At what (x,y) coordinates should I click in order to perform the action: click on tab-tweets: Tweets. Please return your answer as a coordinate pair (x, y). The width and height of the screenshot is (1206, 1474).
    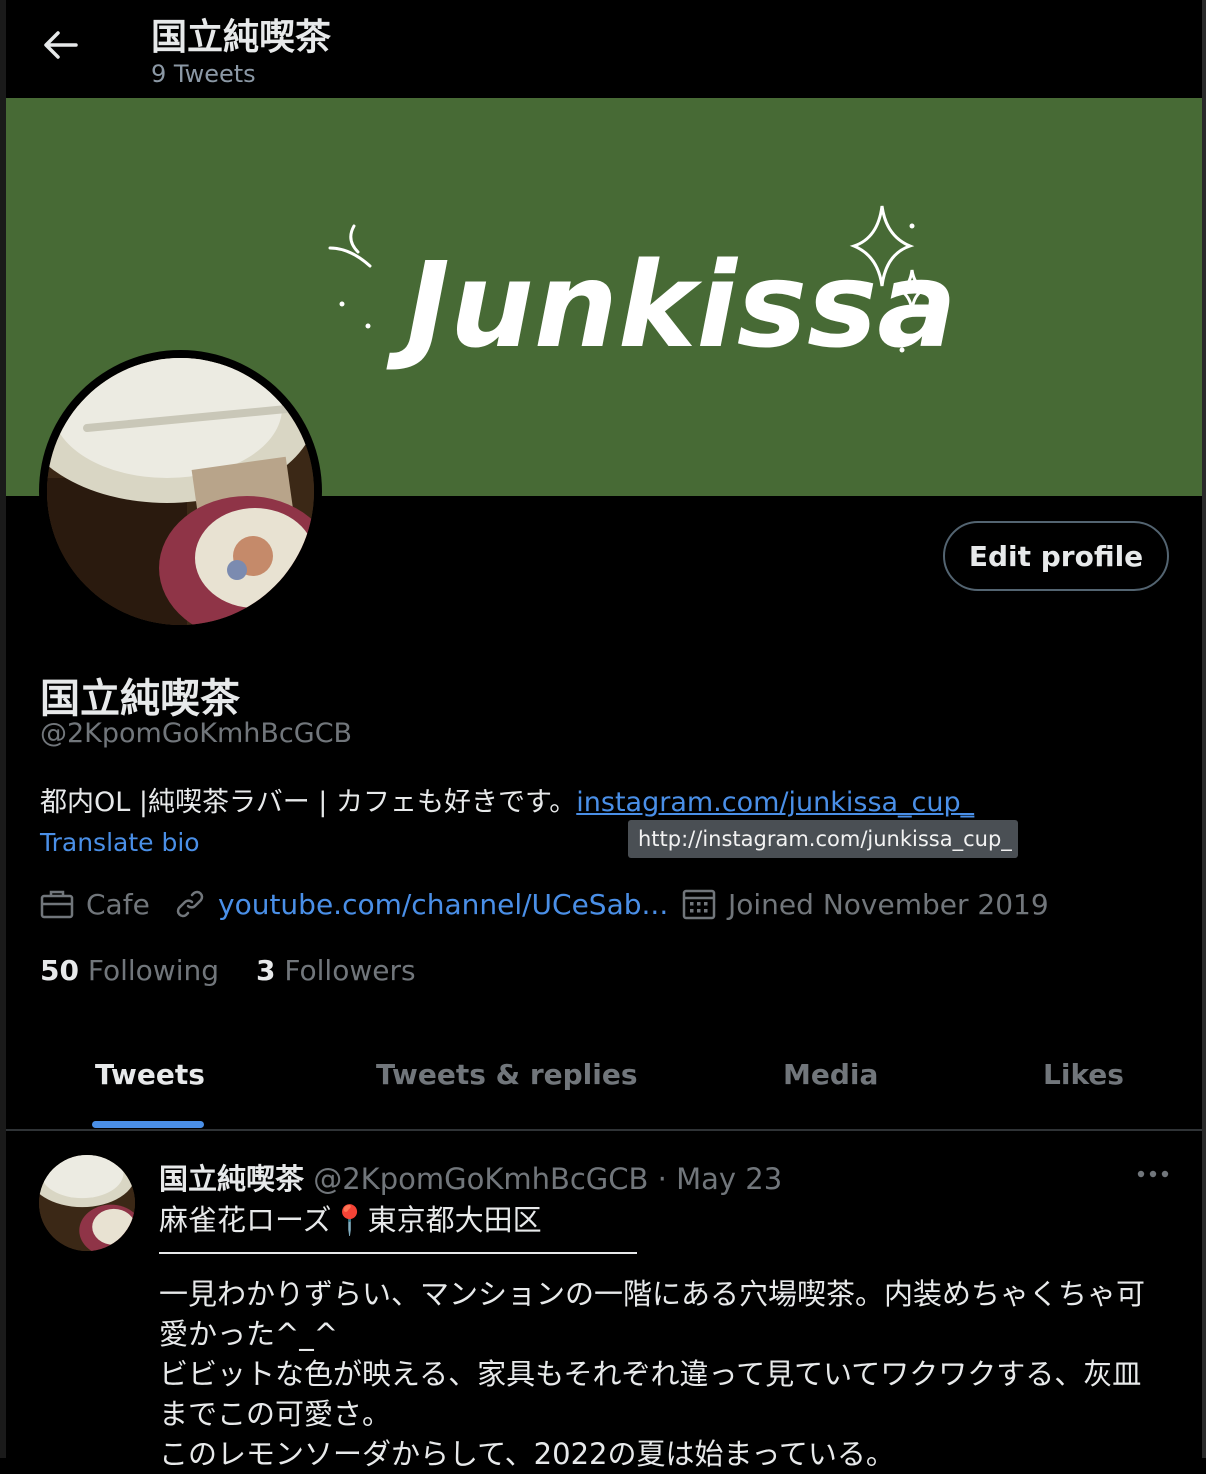
    Looking at the image, I should click on (150, 1074).